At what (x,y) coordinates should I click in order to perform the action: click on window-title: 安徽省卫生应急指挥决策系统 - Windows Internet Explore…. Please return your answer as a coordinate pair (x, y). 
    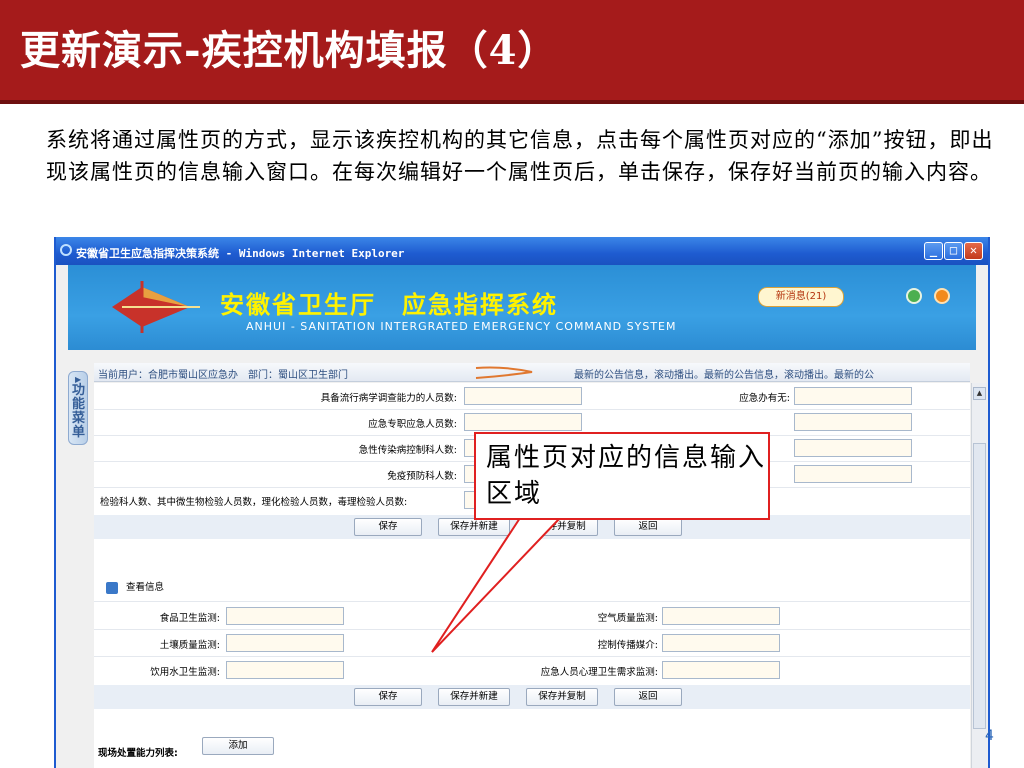
    Looking at the image, I should click on (240, 253).